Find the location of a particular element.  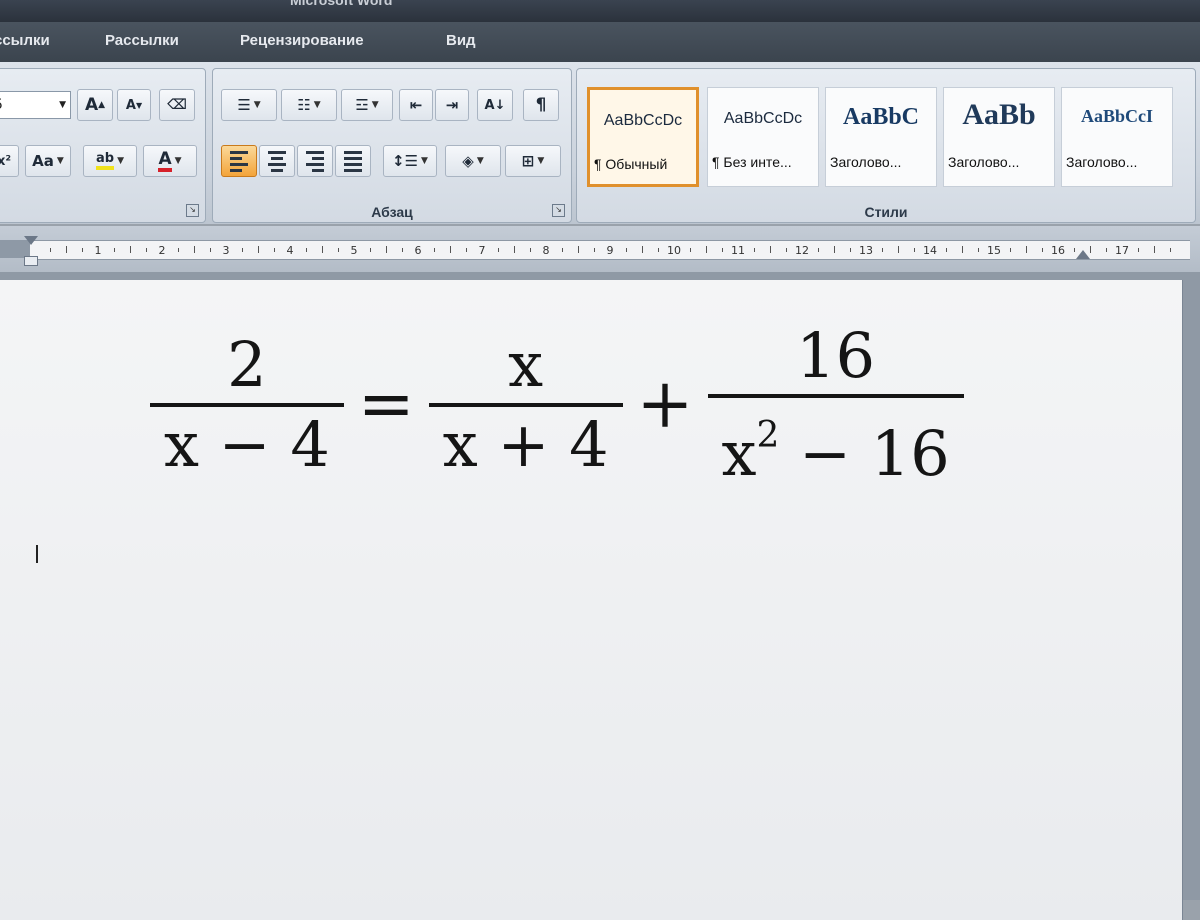

decrease-indent-button: ⇤ is located at coordinates (416, 105).